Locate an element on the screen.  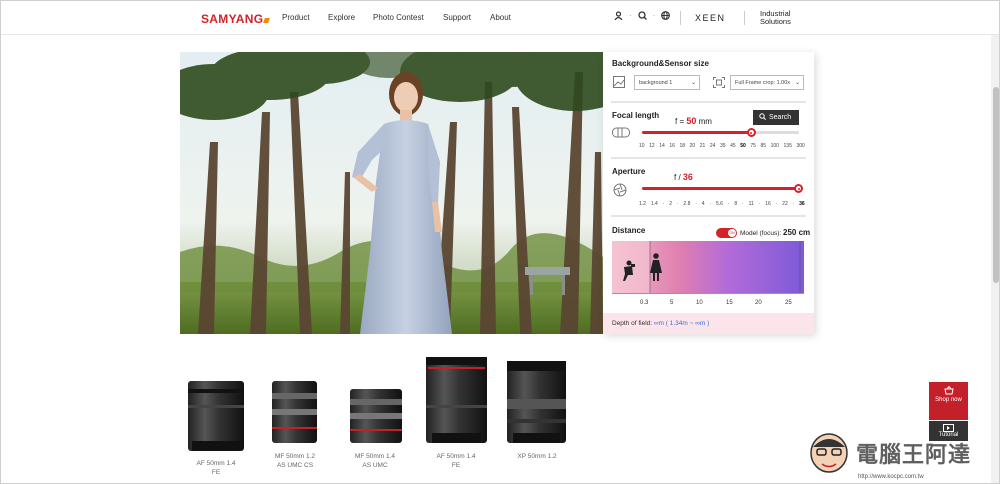
samyang-logo: SAMYANG is located at coordinates (236, 19).